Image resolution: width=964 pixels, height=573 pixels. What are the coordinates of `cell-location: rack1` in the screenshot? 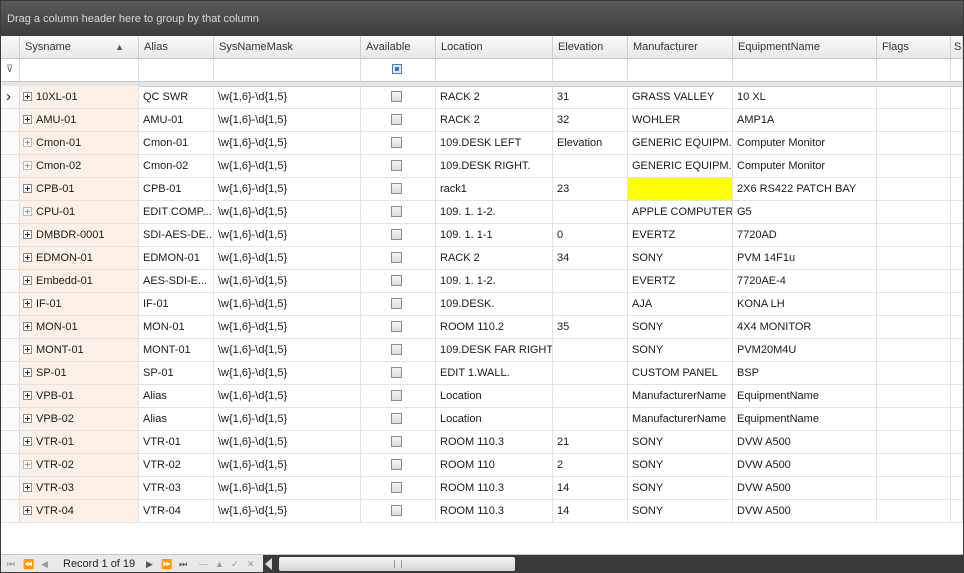 It's located at (494, 189).